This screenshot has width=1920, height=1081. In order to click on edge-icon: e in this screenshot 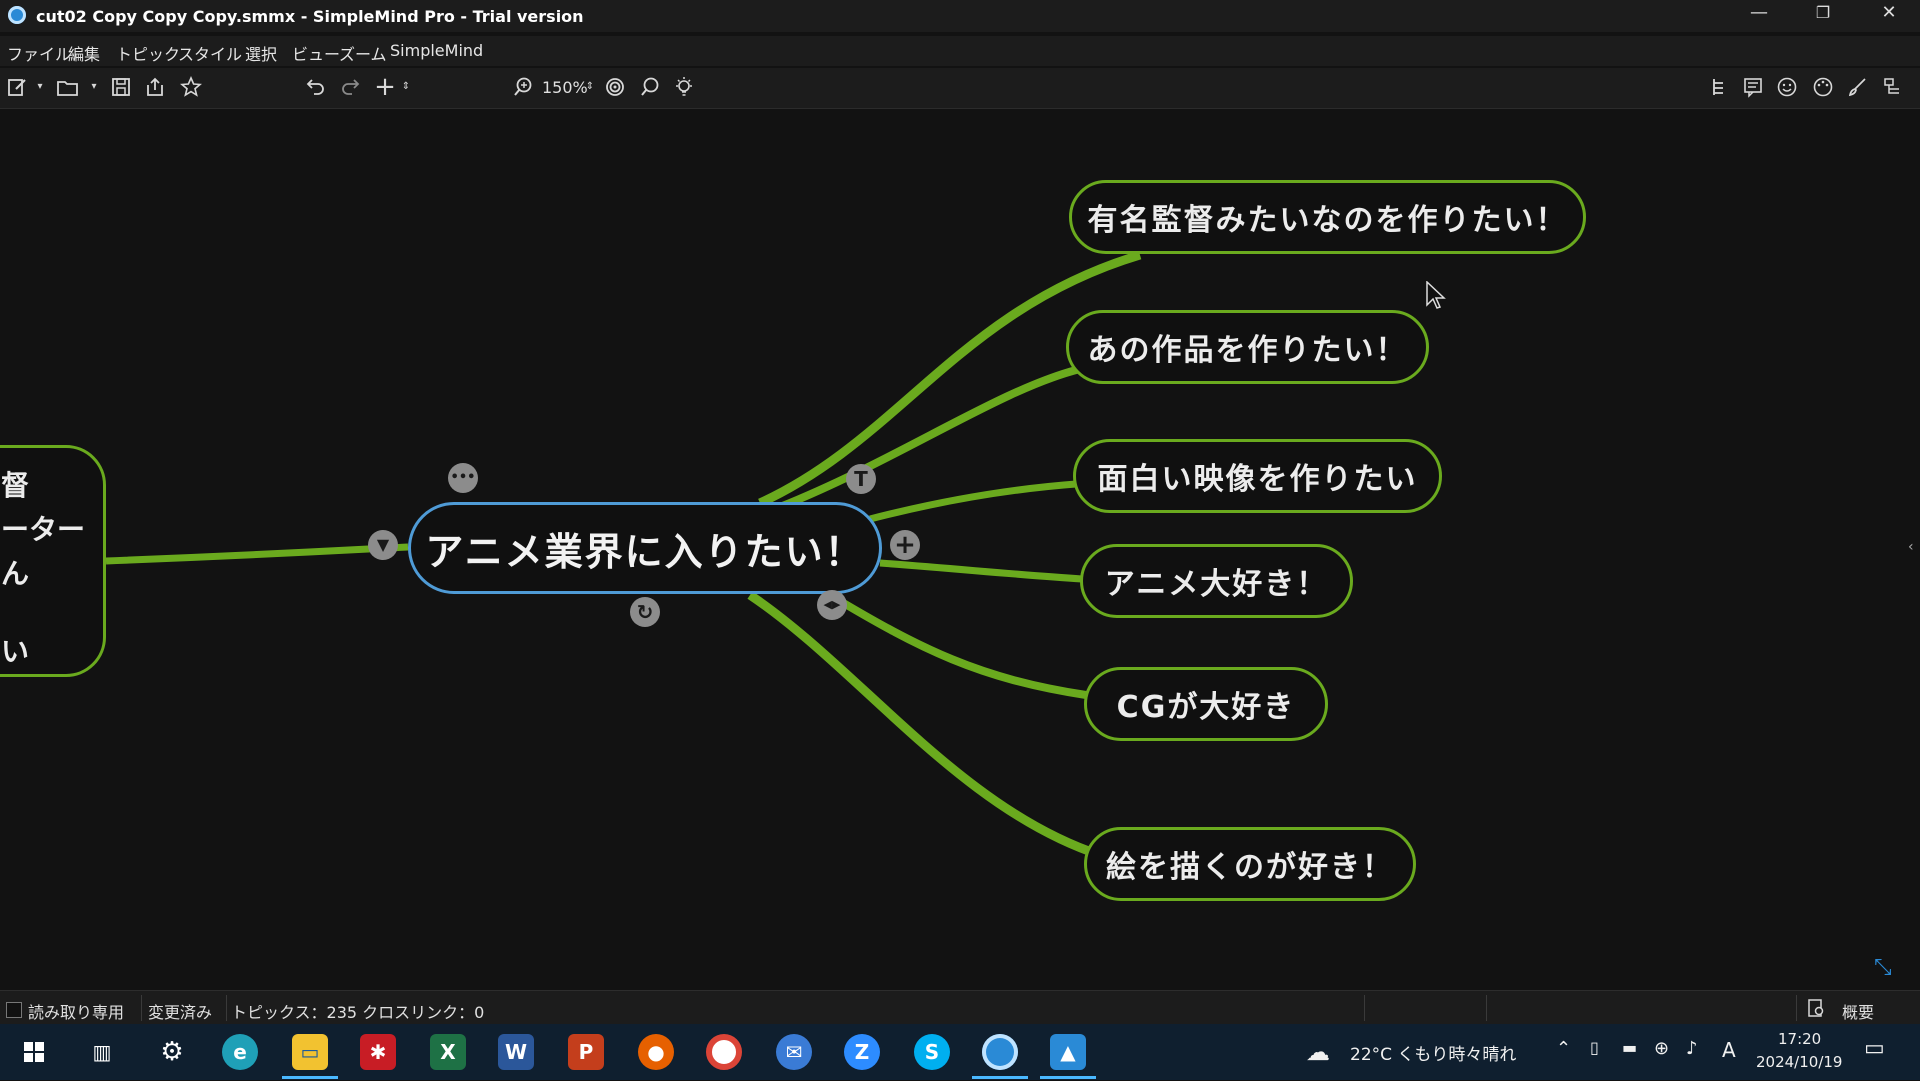, I will do `click(240, 1052)`.